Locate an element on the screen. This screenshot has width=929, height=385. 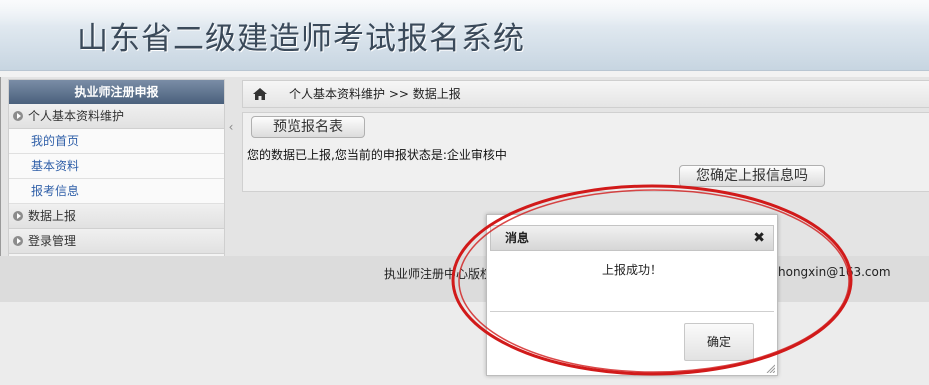
sidebar-item-home: 我的首页 is located at coordinates (116, 141).